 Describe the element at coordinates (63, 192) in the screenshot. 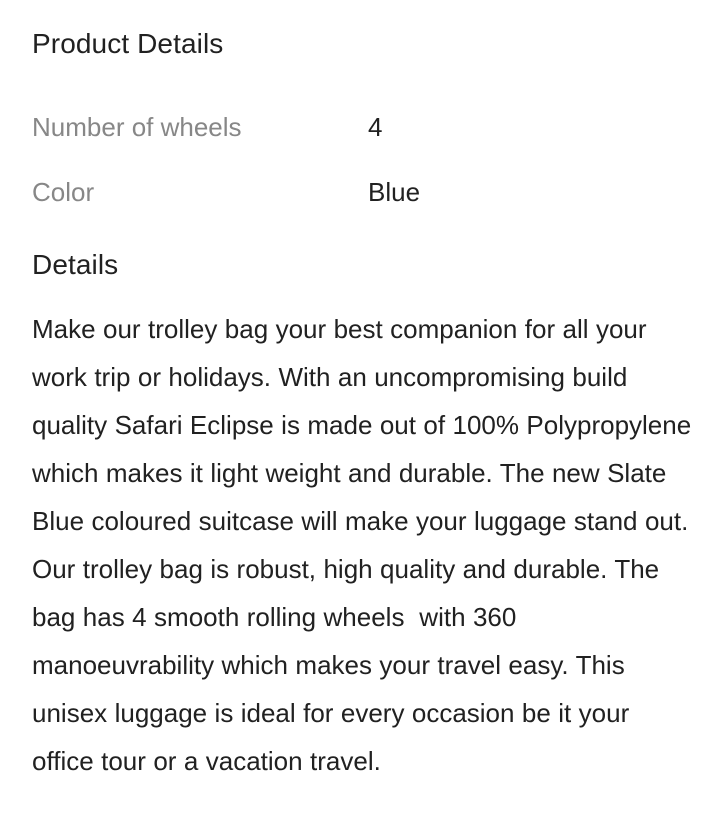

I see `spec-label-color: Color` at that location.